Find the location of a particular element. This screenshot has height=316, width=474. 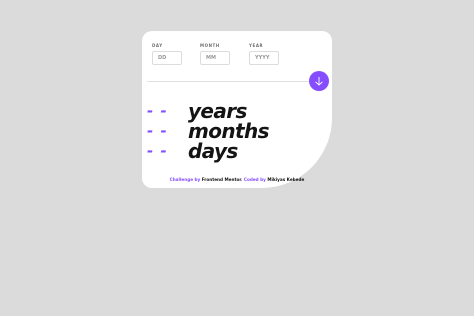

challenge-text: Challenge by is located at coordinates (185, 179).